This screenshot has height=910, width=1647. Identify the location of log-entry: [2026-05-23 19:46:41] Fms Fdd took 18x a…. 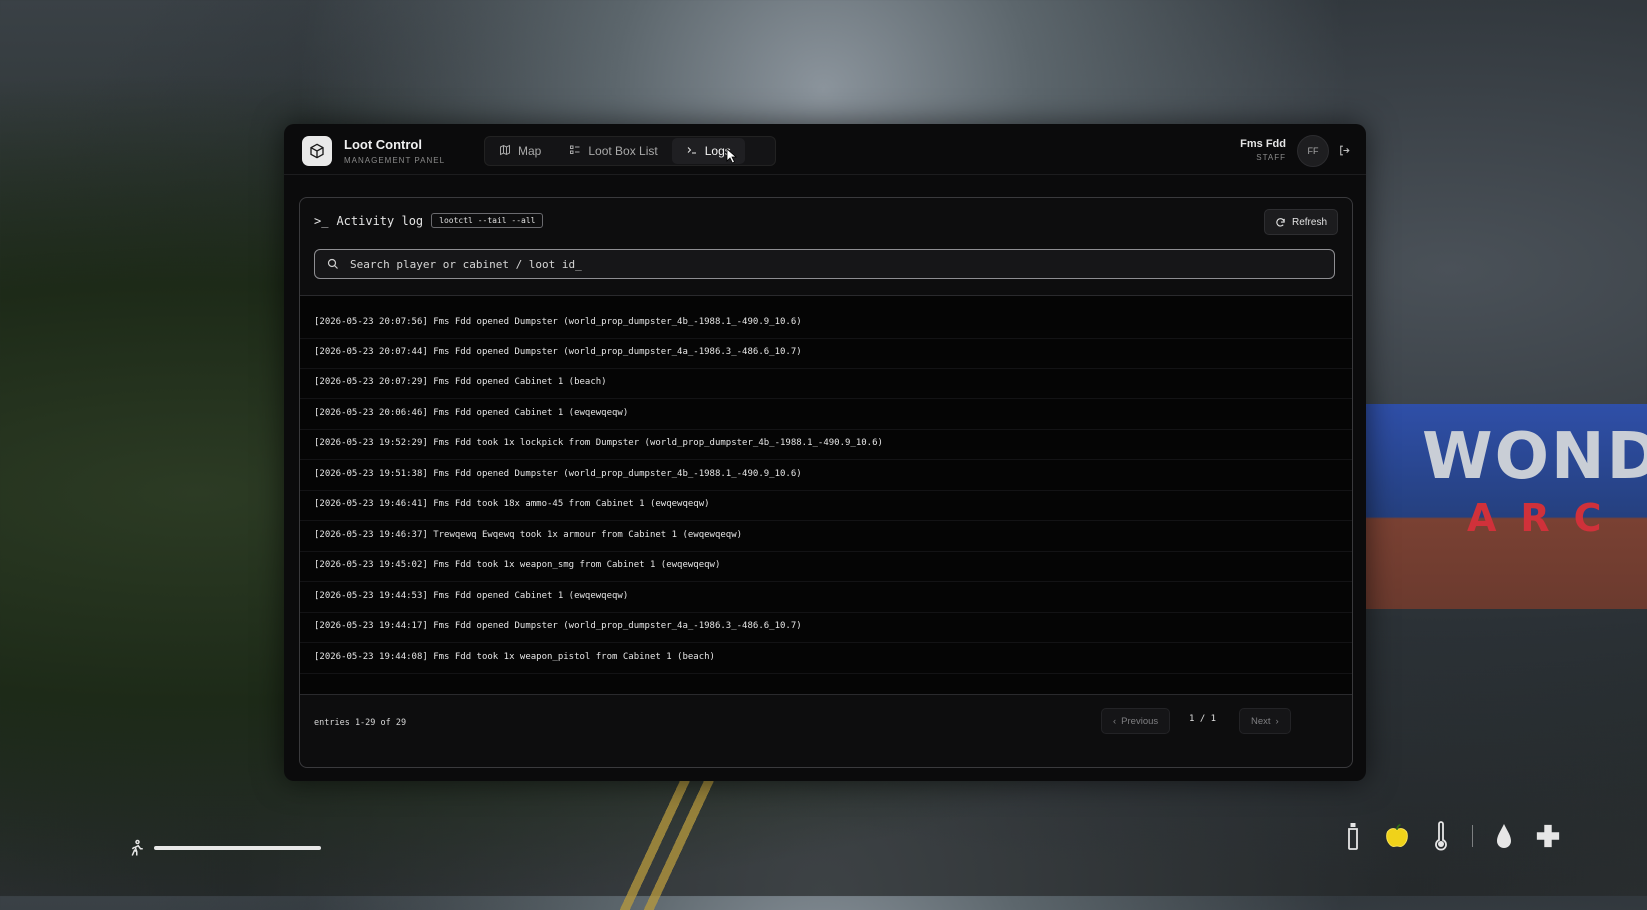
(512, 504).